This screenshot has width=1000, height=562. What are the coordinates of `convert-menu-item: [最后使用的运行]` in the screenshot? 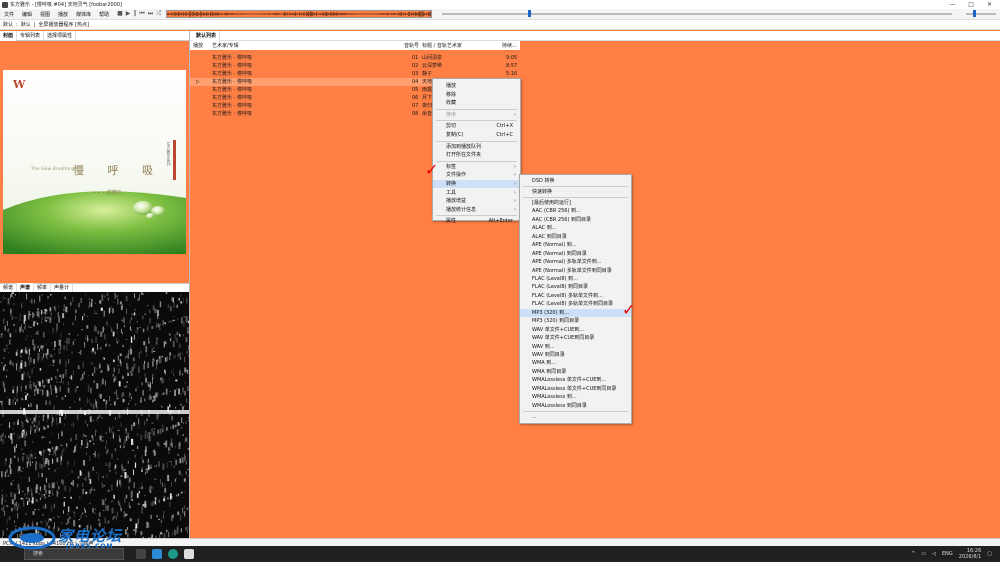 It's located at (575, 203).